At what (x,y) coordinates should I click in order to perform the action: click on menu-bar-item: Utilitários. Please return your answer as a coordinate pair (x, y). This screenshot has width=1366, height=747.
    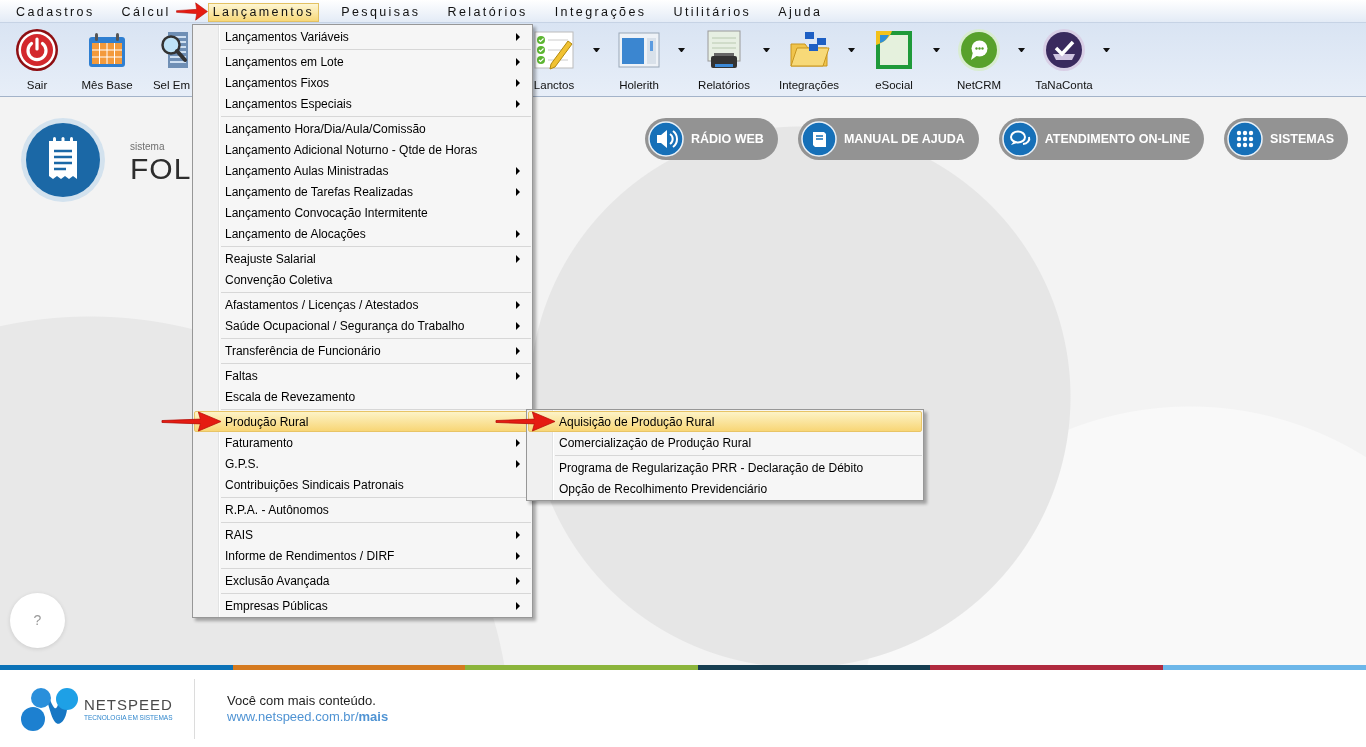
    Looking at the image, I should click on (712, 12).